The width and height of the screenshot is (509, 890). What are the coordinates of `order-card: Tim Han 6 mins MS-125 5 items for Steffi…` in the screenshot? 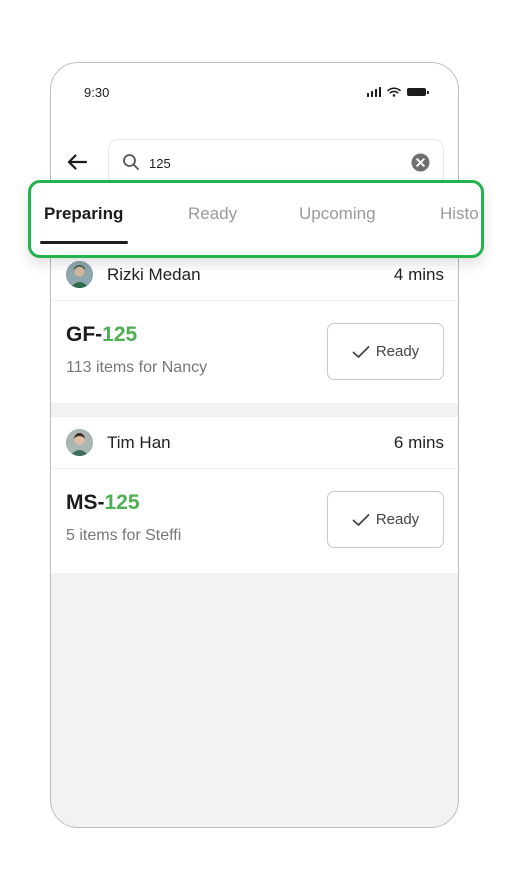 It's located at (254, 495).